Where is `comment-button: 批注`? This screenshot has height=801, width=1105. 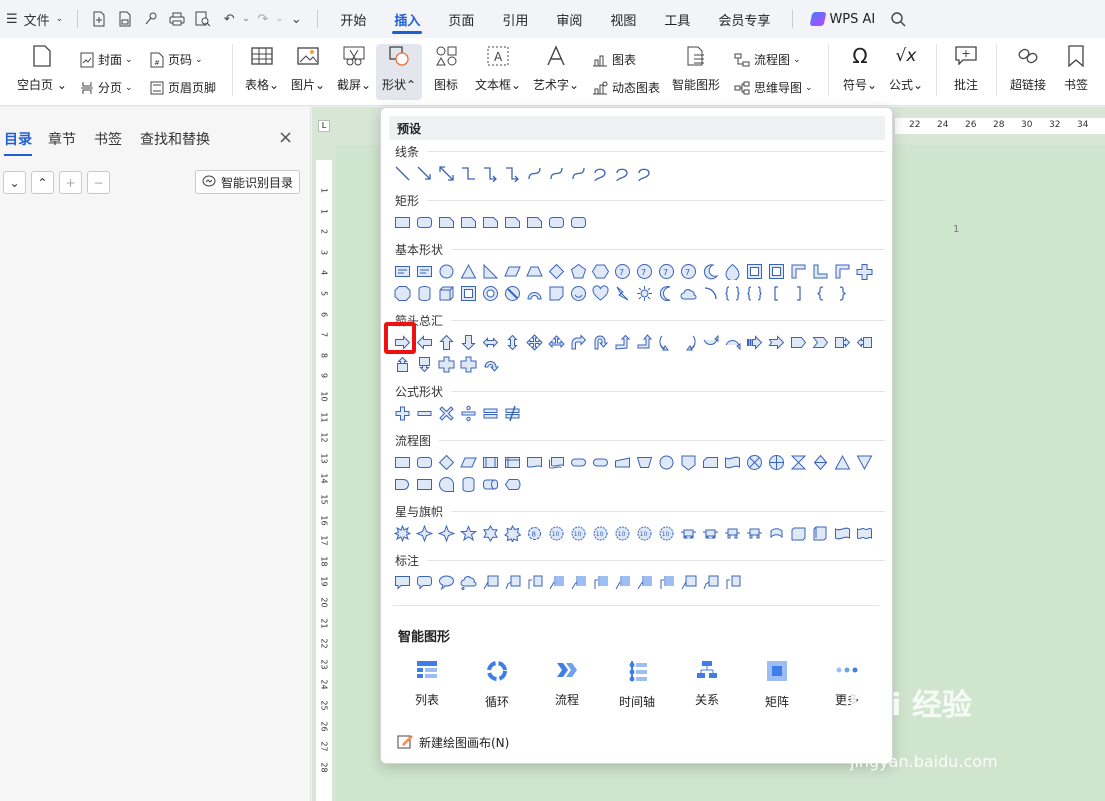
comment-button: 批注 is located at coordinates (966, 68).